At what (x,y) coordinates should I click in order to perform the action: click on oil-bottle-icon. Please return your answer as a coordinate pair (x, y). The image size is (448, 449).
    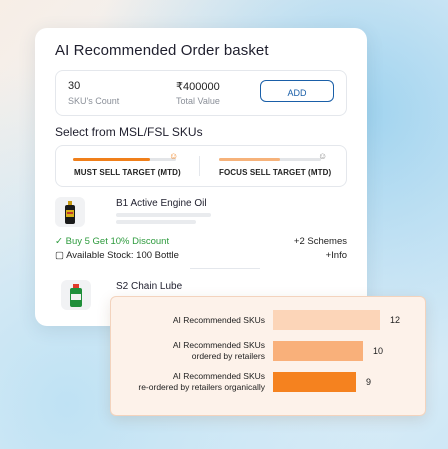
    Looking at the image, I should click on (70, 212).